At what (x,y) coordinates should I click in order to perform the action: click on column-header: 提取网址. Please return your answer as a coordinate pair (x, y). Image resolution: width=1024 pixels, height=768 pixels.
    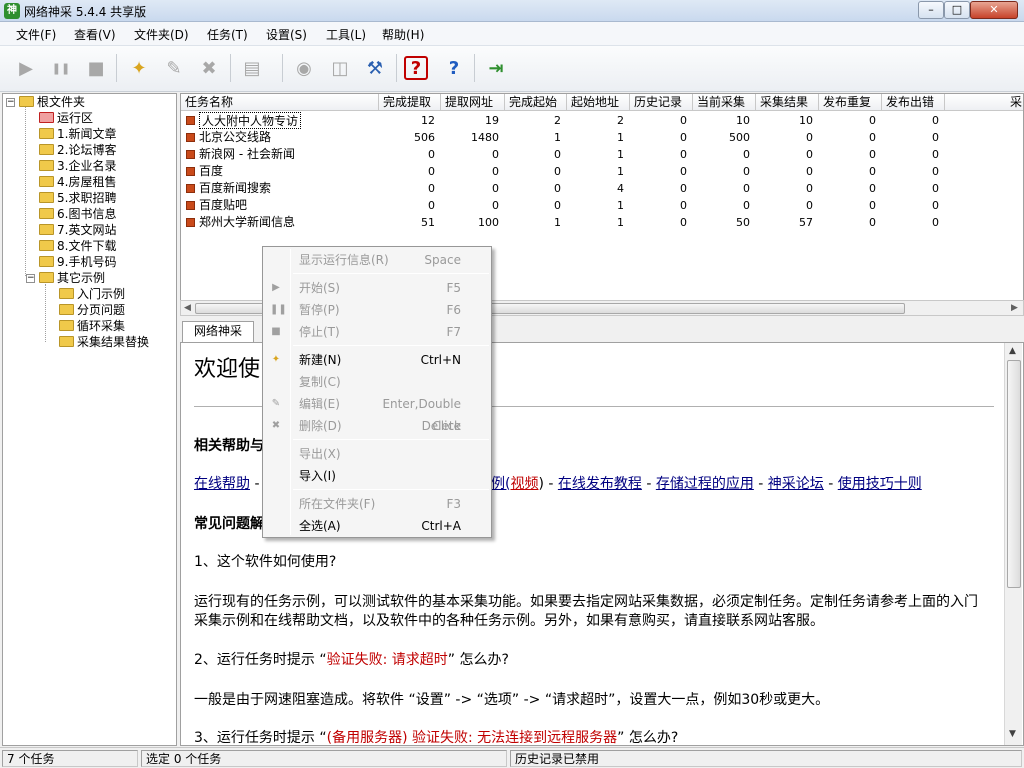
    Looking at the image, I should click on (473, 102).